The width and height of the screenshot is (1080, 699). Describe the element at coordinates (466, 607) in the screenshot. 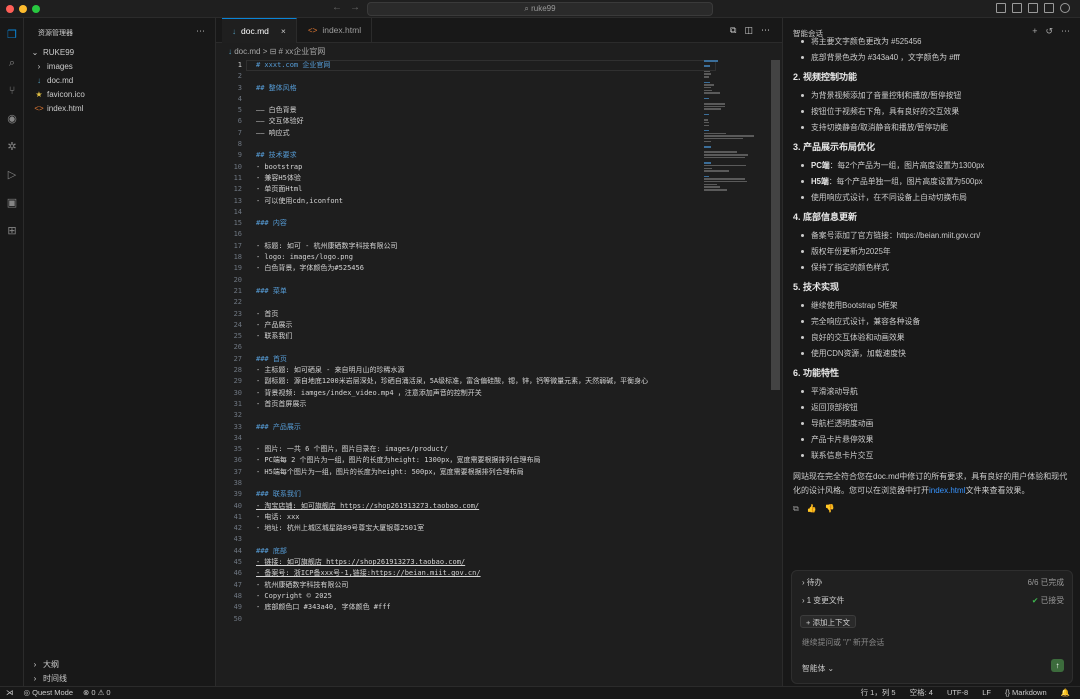

I see `code-line: 49 - 底部颜色口 #343a40, 字体颜色 #fff` at that location.